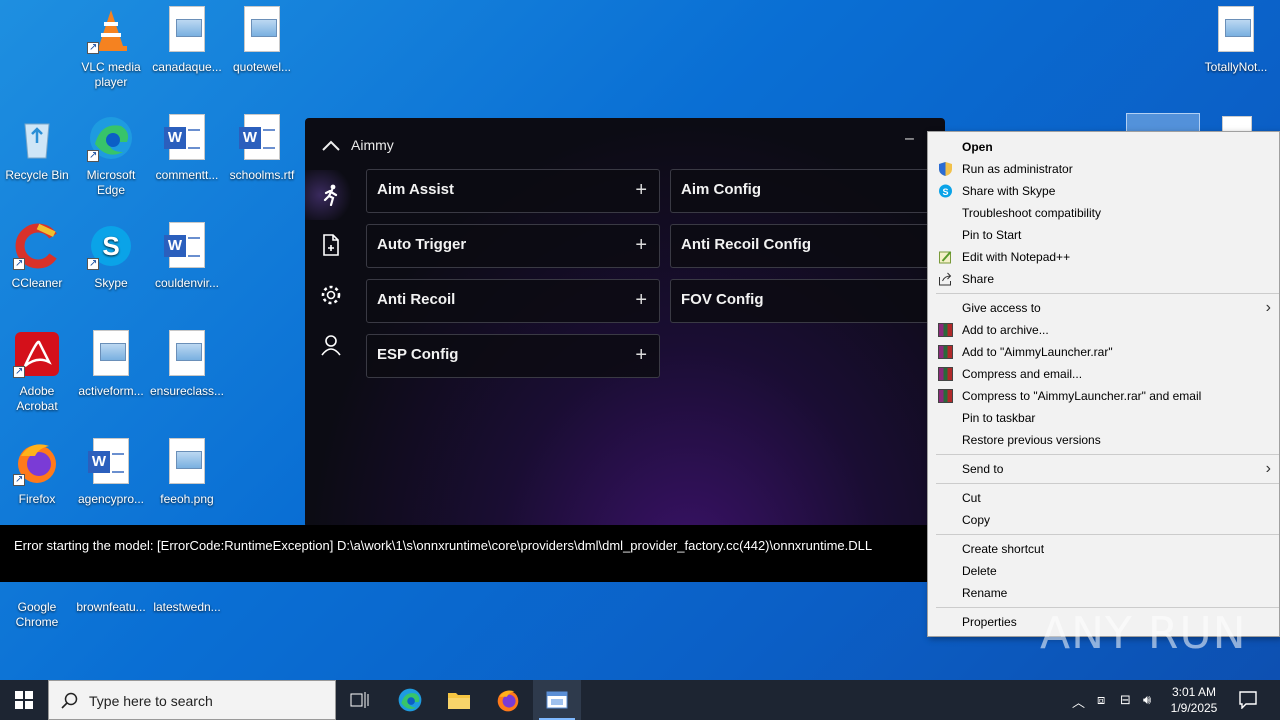 This screenshot has width=1280, height=720. Describe the element at coordinates (1103, 235) in the screenshot. I see `menu-item-pin-start: Pin to Start` at that location.